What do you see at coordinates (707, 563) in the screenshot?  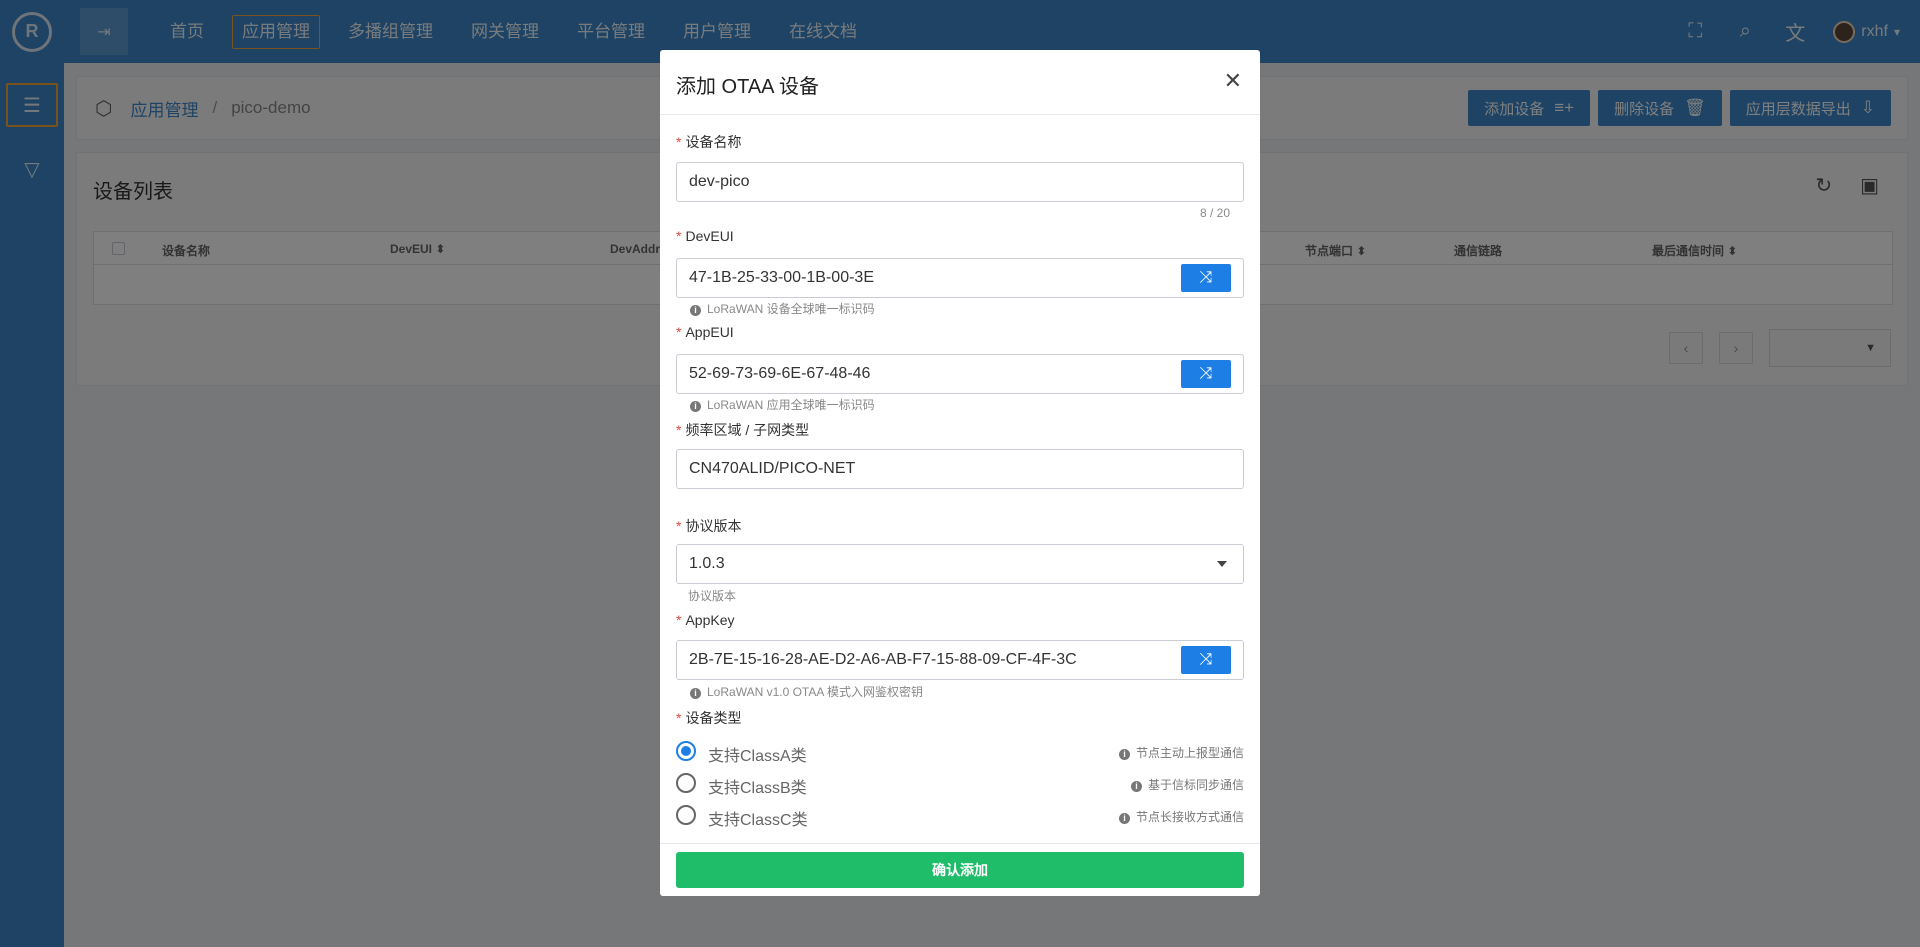 I see `protocol-version-value: 1.0.3` at bounding box center [707, 563].